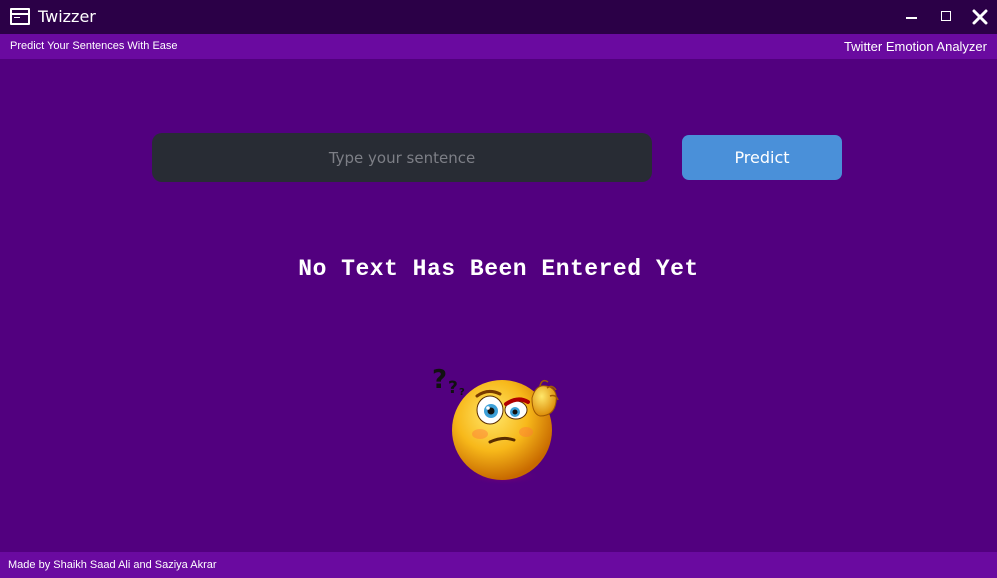  What do you see at coordinates (498, 17) in the screenshot?
I see `title-bar: Twizzer` at bounding box center [498, 17].